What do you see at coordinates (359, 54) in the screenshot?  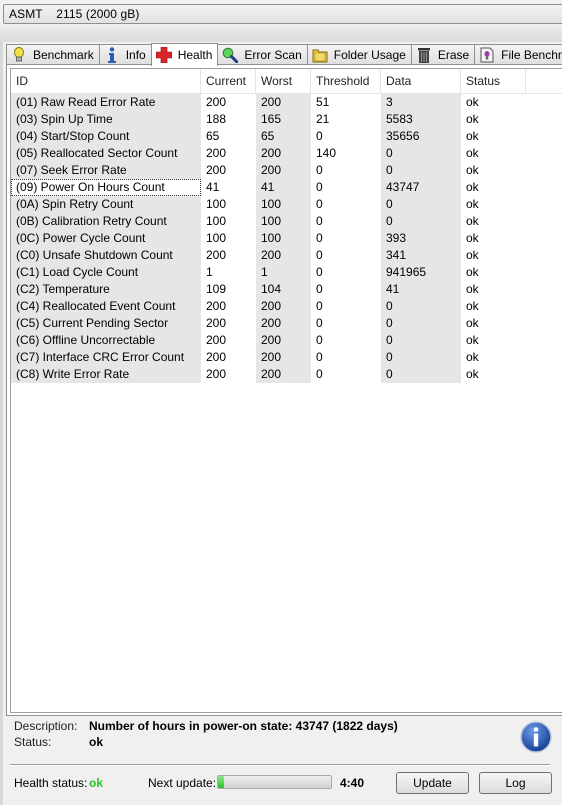 I see `tab-folder-usage: Folder Usage` at bounding box center [359, 54].